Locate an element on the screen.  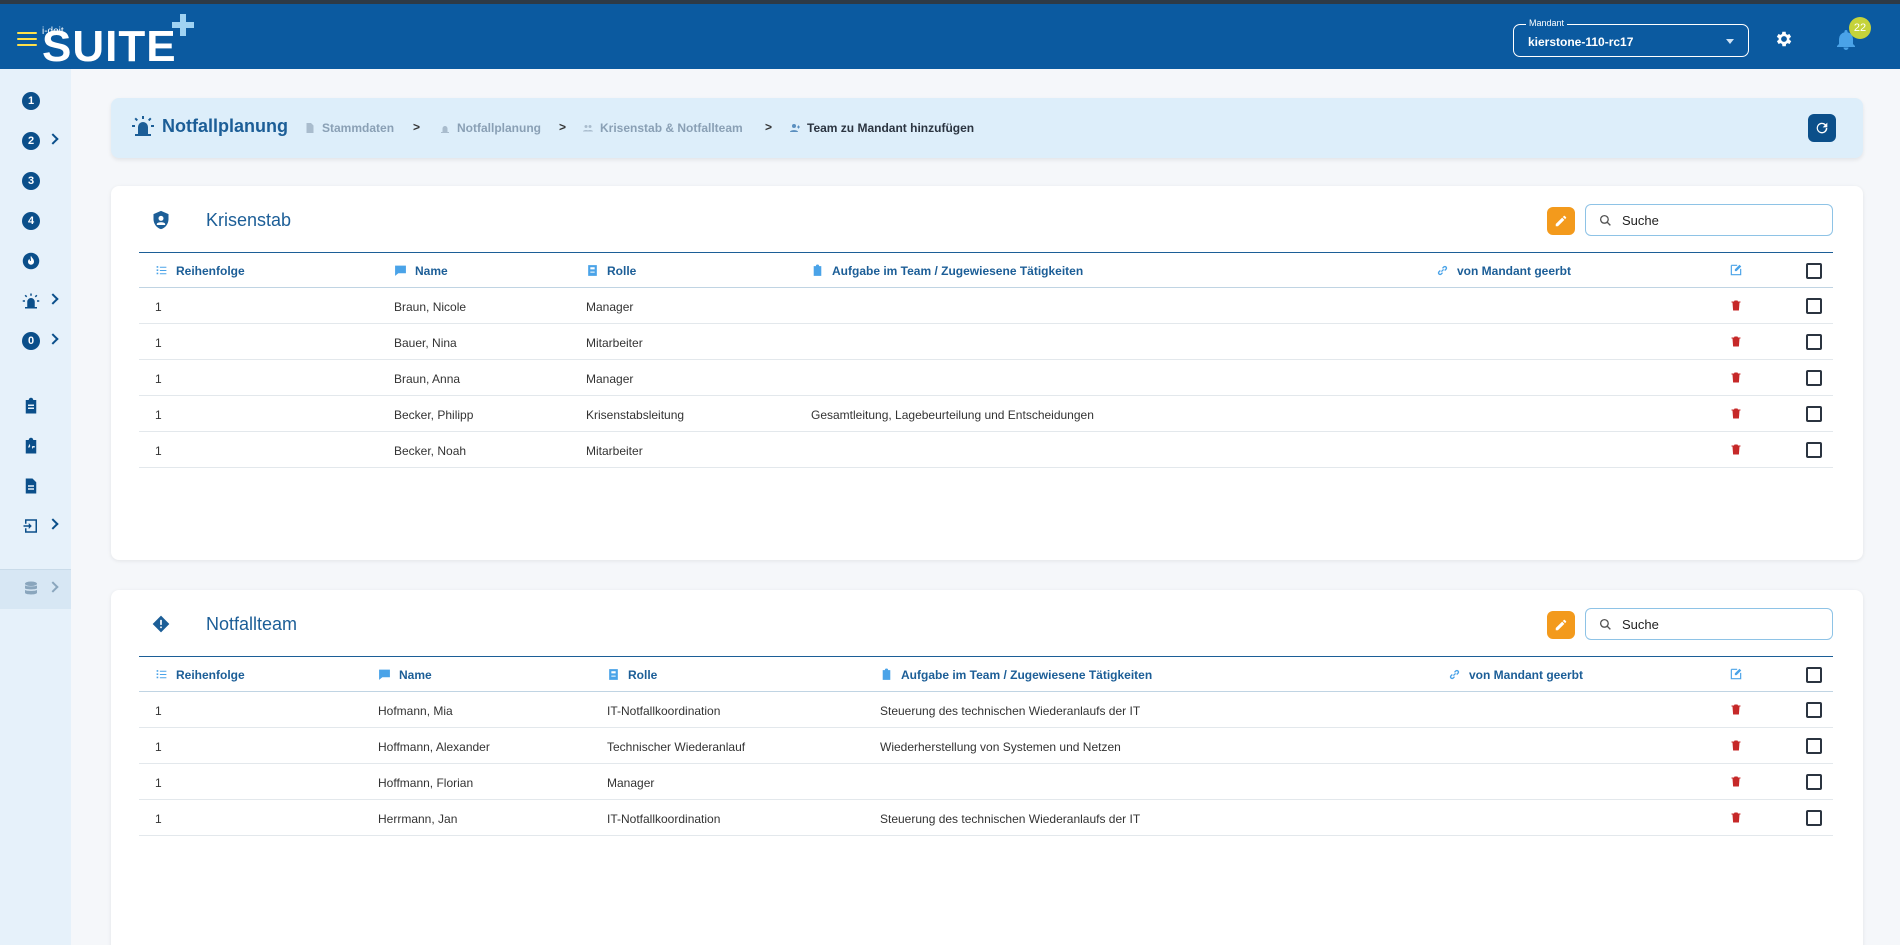
cell-role: Manager is located at coordinates (610, 307).